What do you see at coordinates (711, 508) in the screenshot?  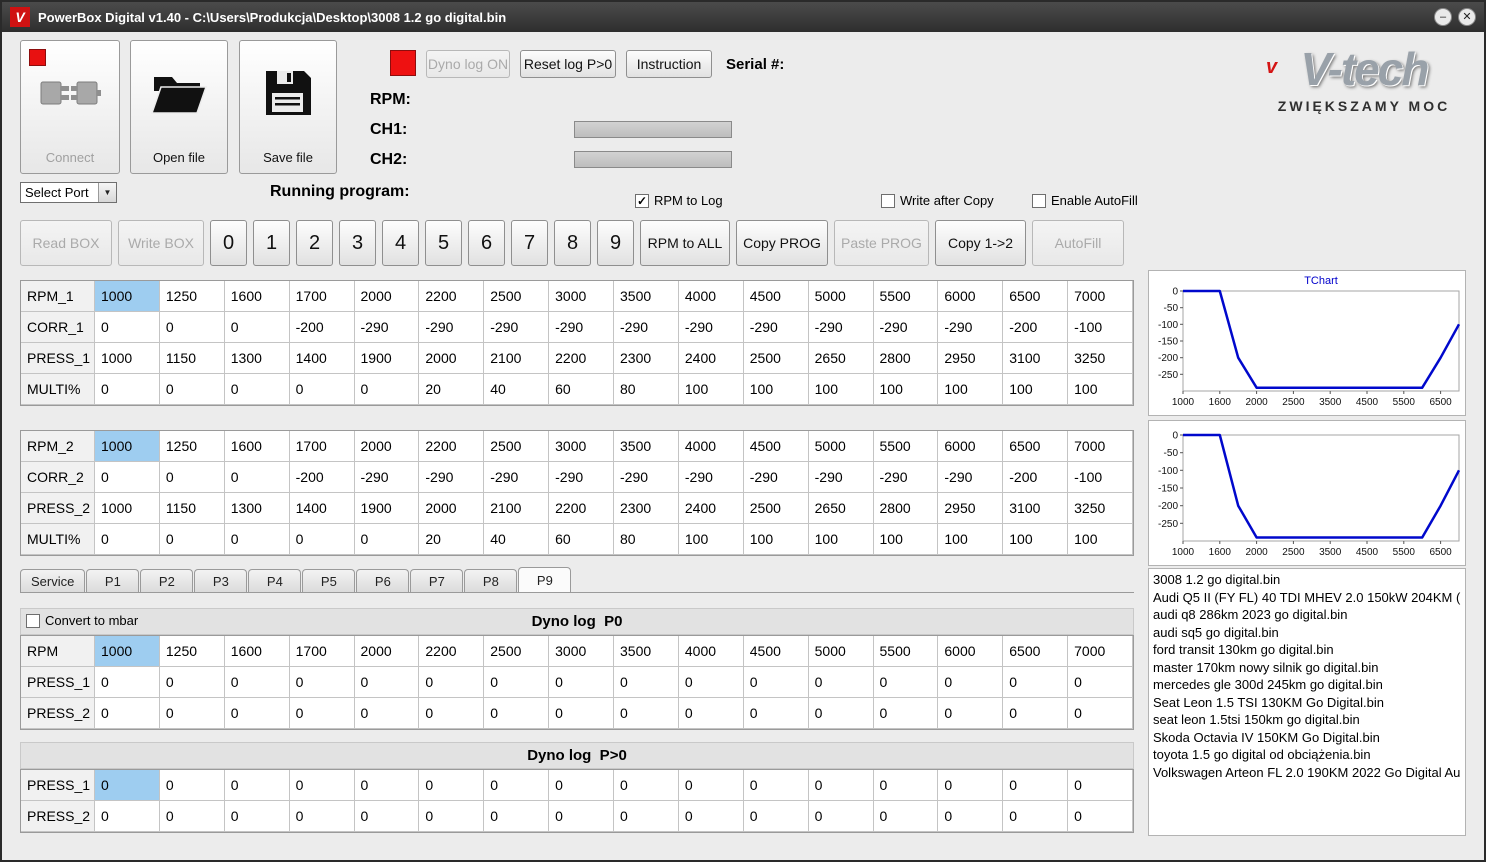 I see `table-cell: 2400` at bounding box center [711, 508].